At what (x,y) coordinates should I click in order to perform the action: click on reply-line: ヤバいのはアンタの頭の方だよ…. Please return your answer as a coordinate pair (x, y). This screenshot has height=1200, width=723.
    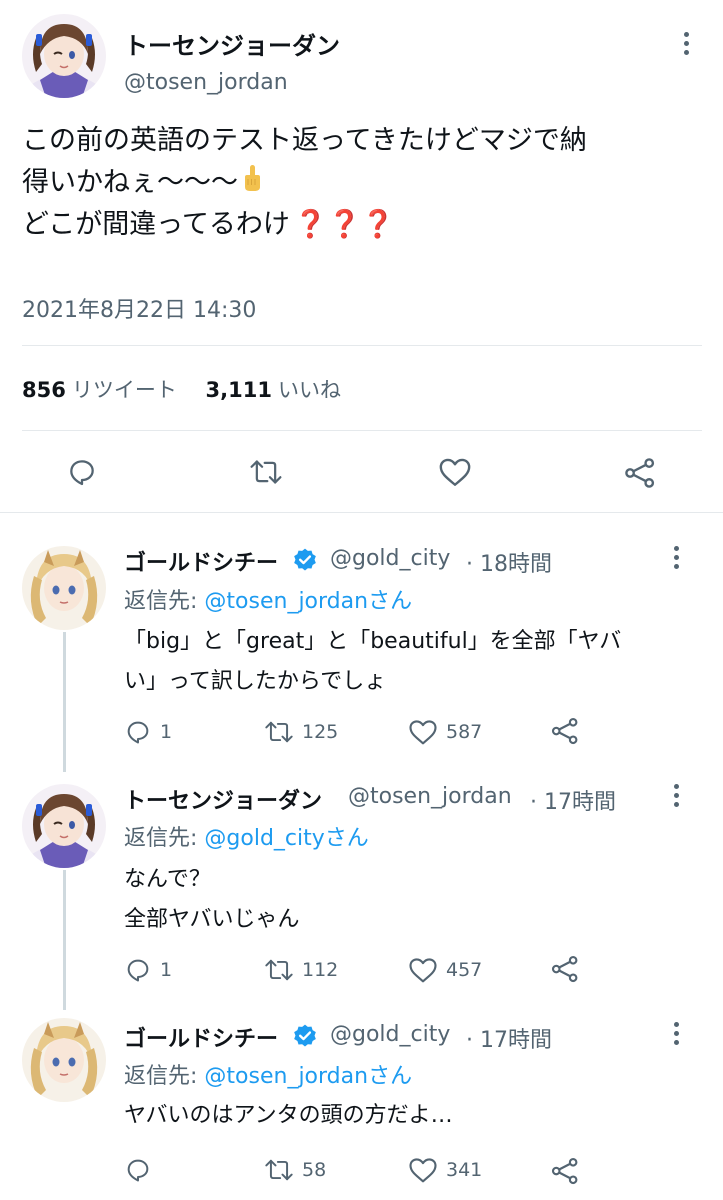
    Looking at the image, I should click on (288, 1115).